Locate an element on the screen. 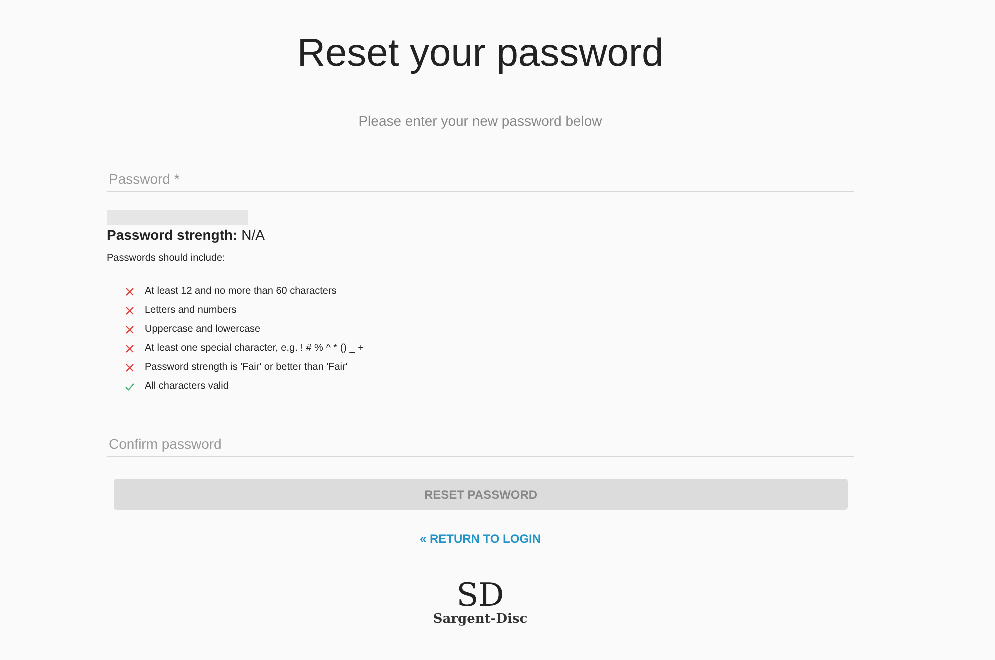 Image resolution: width=995 pixels, height=660 pixels. logo-name: Sargent-Disc is located at coordinates (480, 619).